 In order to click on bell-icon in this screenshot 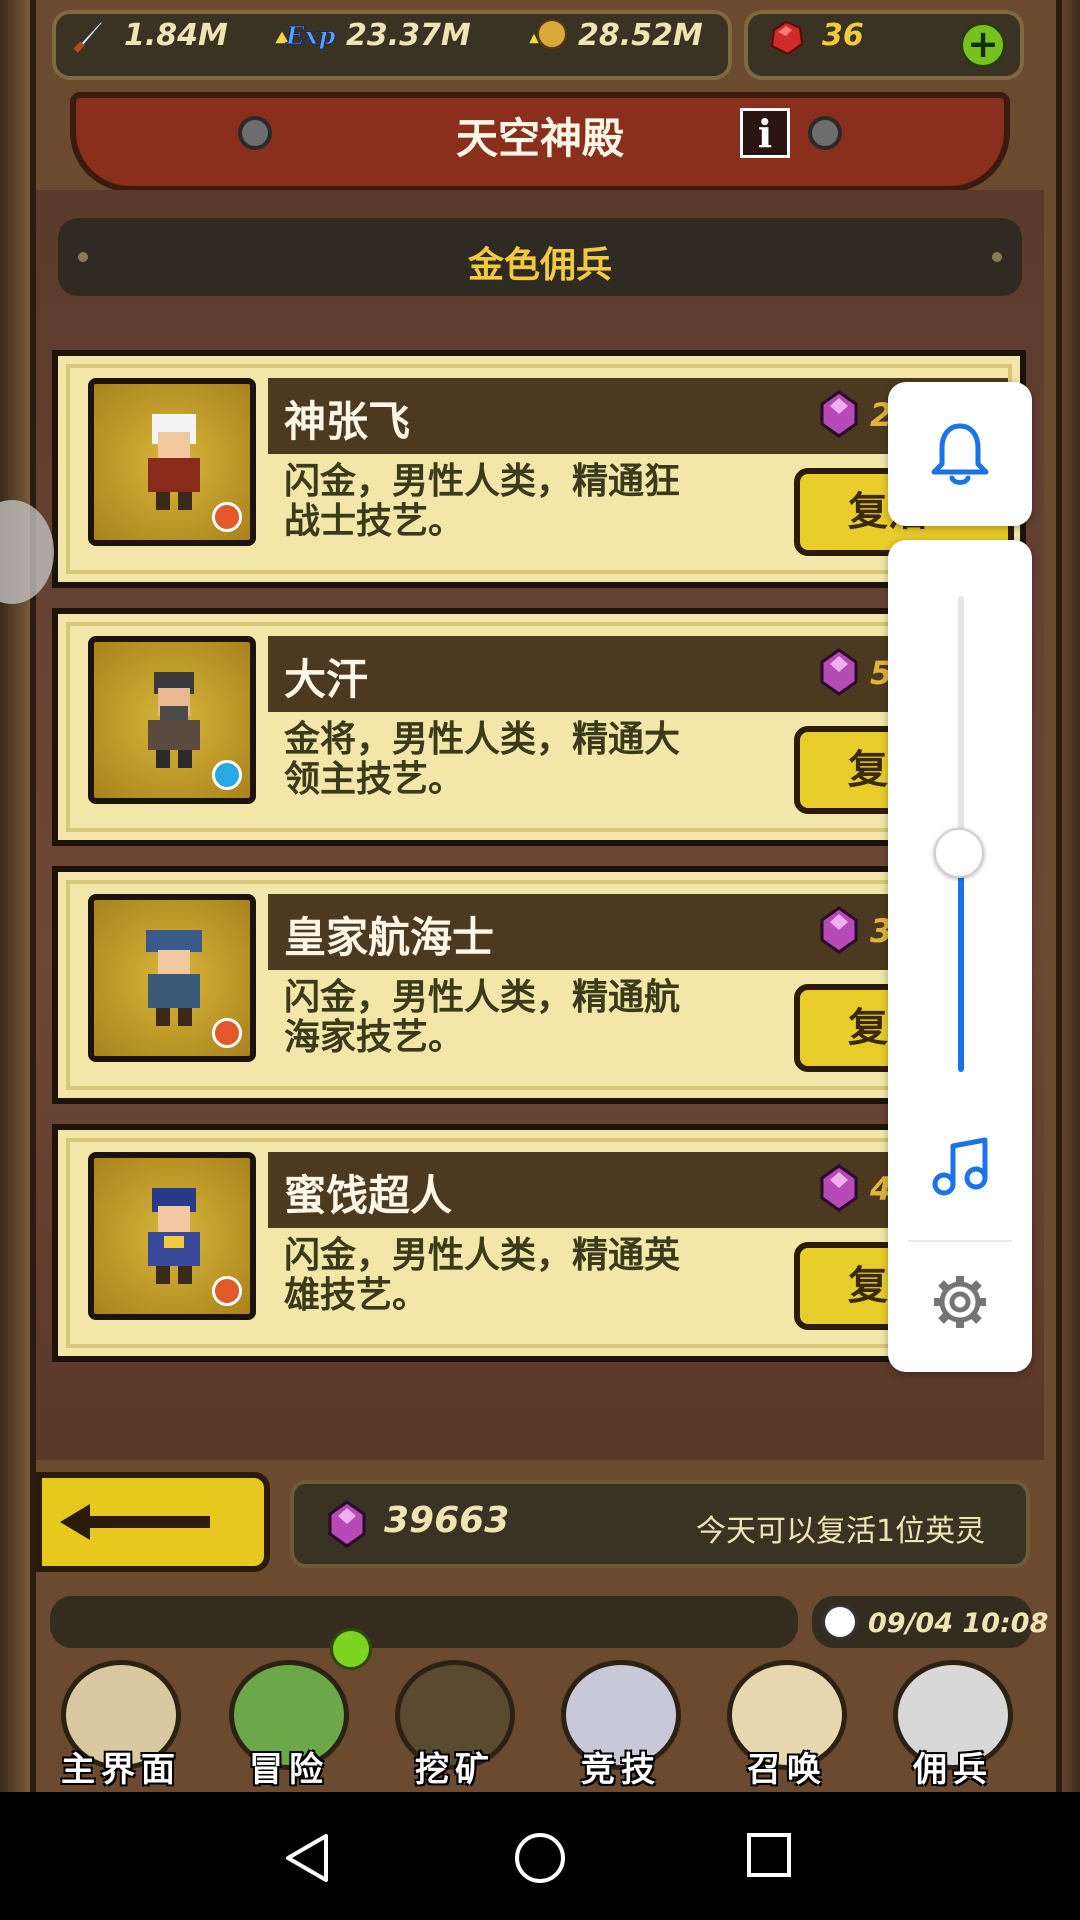, I will do `click(960, 454)`.